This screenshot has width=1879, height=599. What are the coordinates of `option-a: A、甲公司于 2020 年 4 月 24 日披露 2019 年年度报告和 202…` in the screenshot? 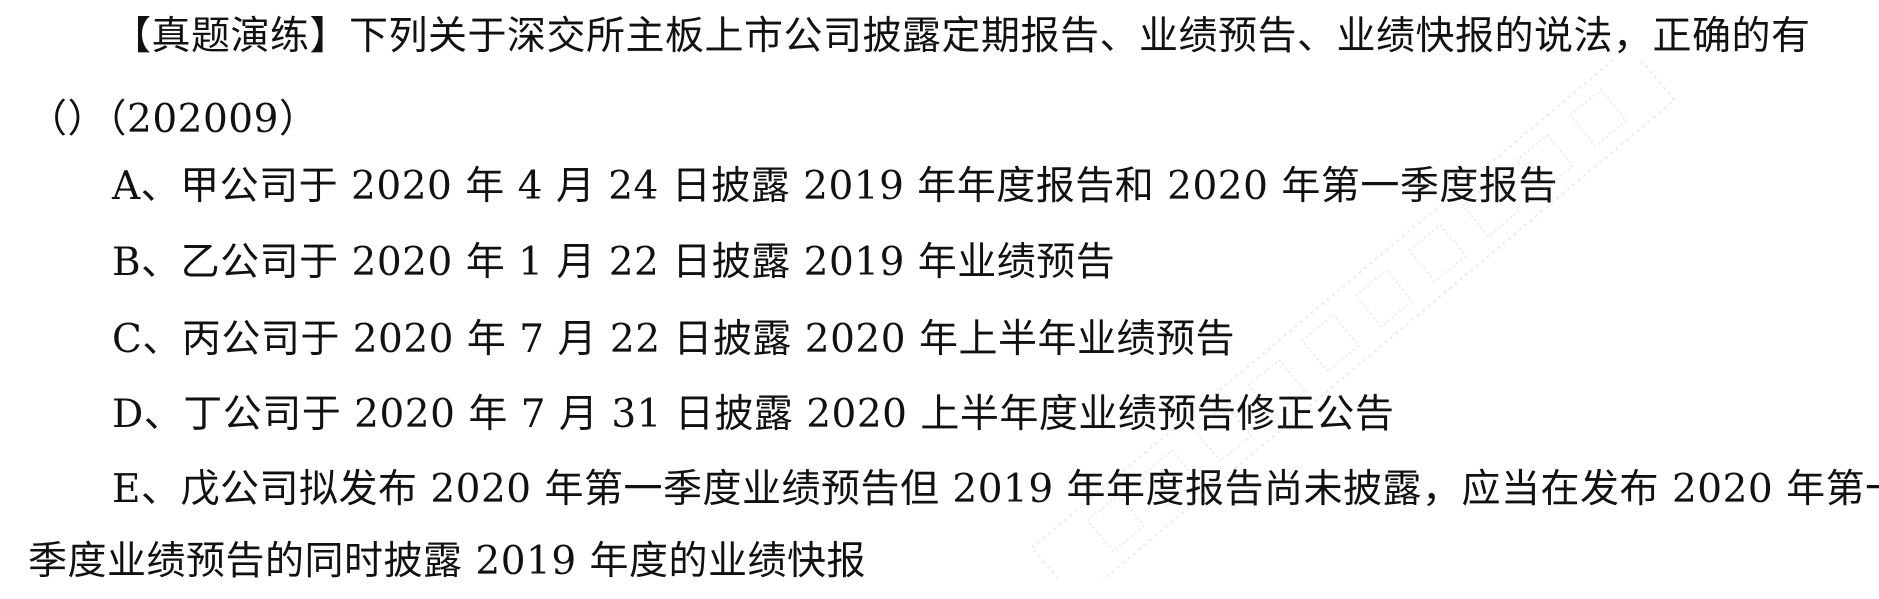 It's located at (835, 186).